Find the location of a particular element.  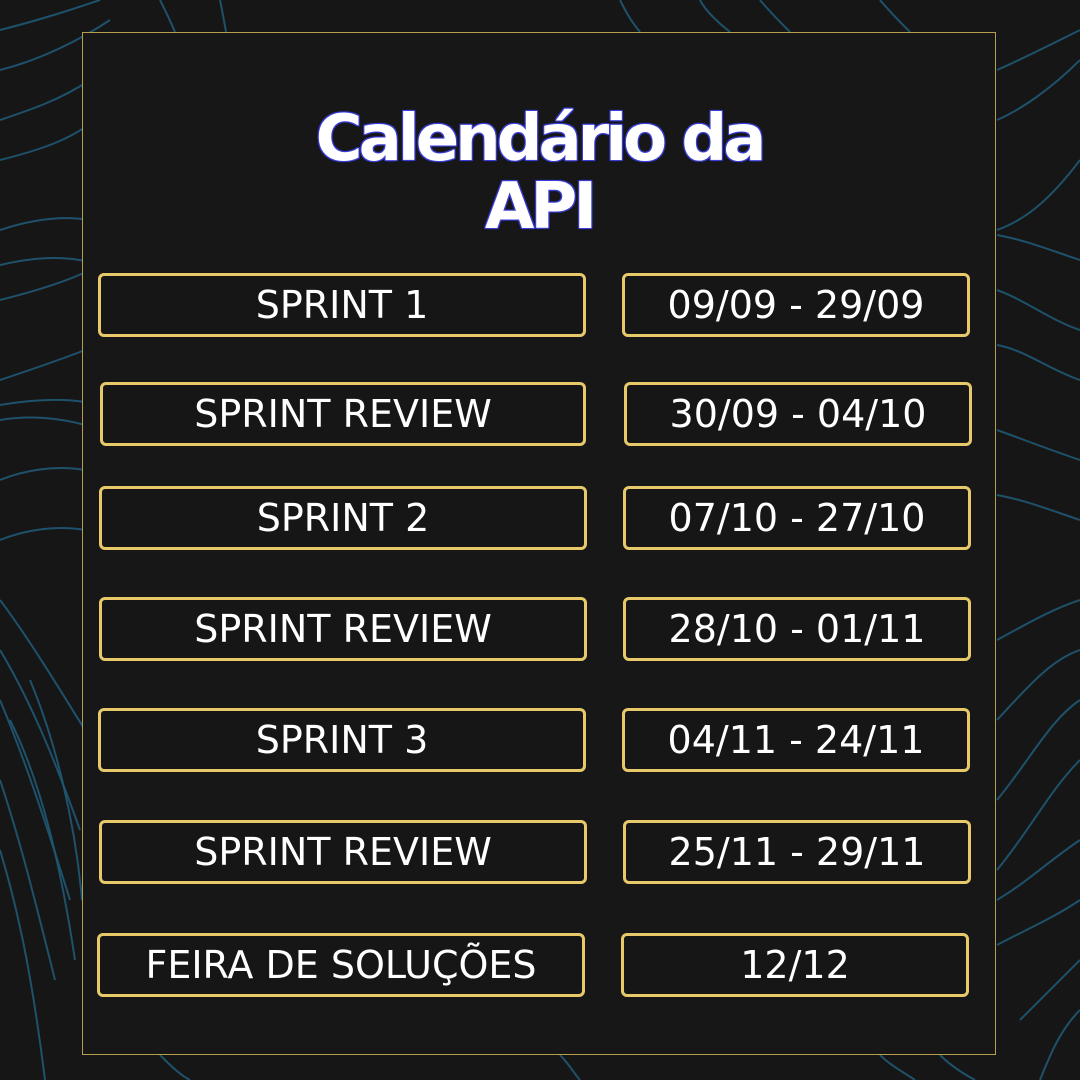

schedule-label-sprint-3: SPRINT 3 is located at coordinates (342, 740).